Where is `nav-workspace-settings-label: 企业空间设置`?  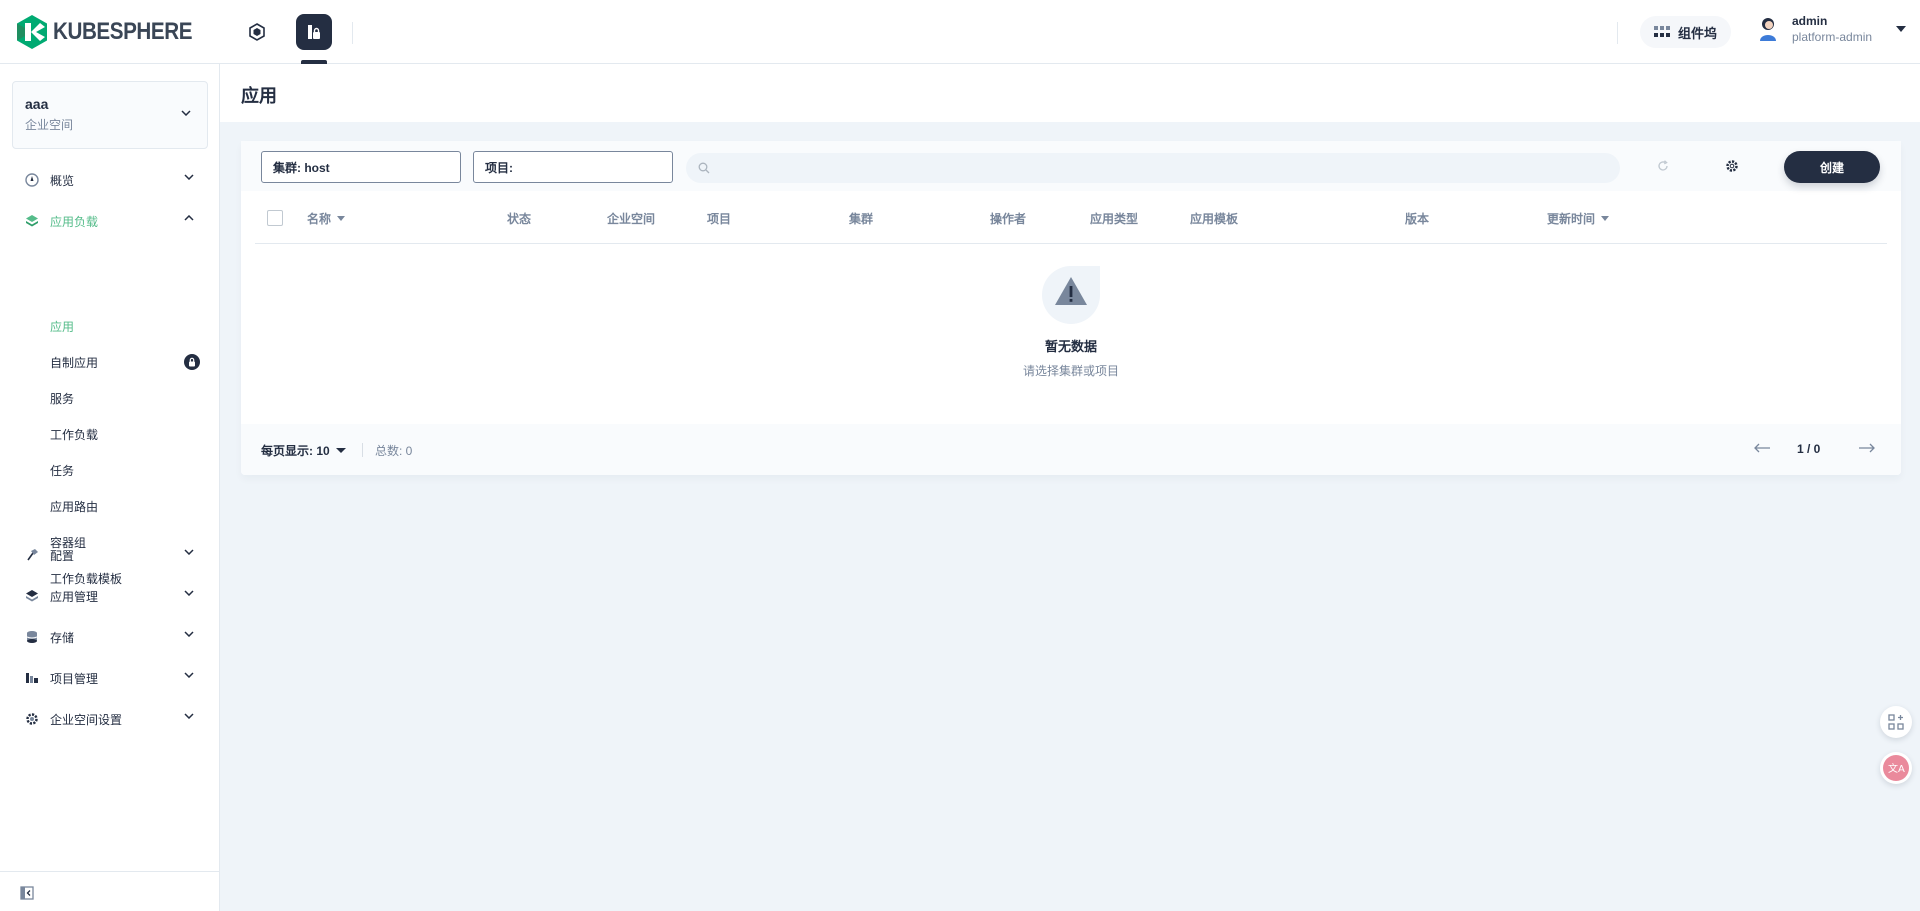
nav-workspace-settings-label: 企业空间设置 is located at coordinates (86, 719).